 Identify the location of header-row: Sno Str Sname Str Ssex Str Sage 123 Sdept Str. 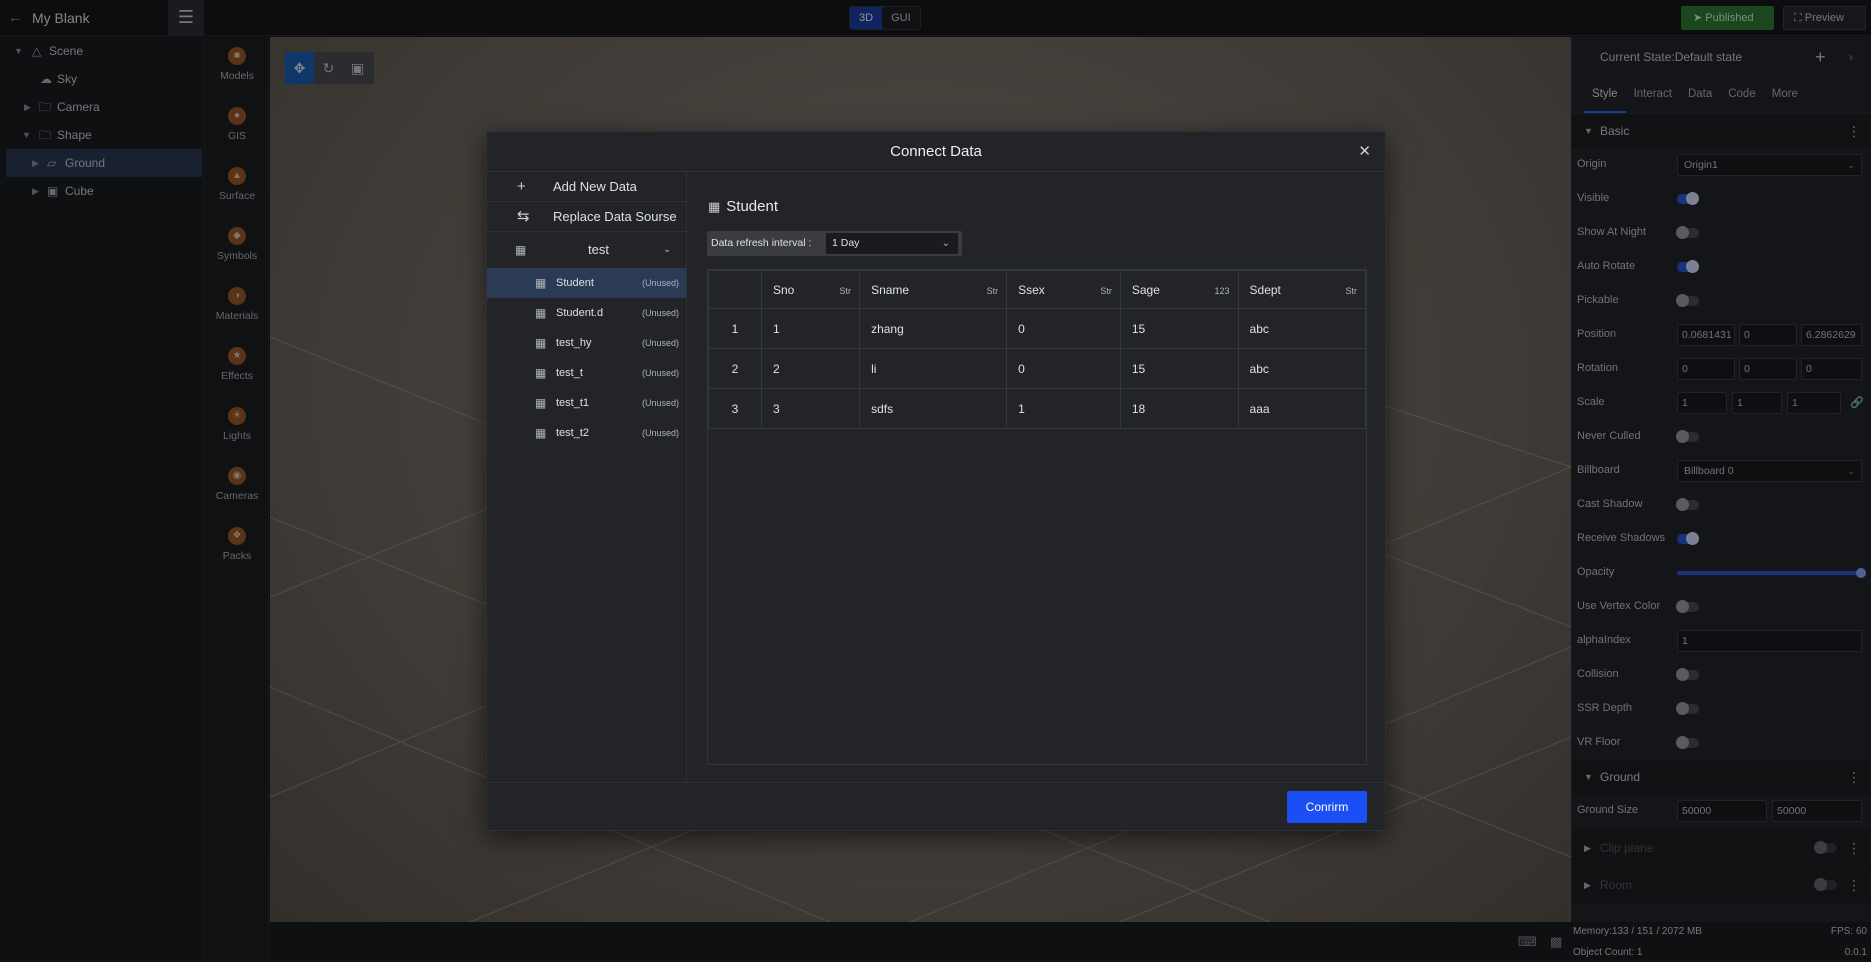
(1037, 289).